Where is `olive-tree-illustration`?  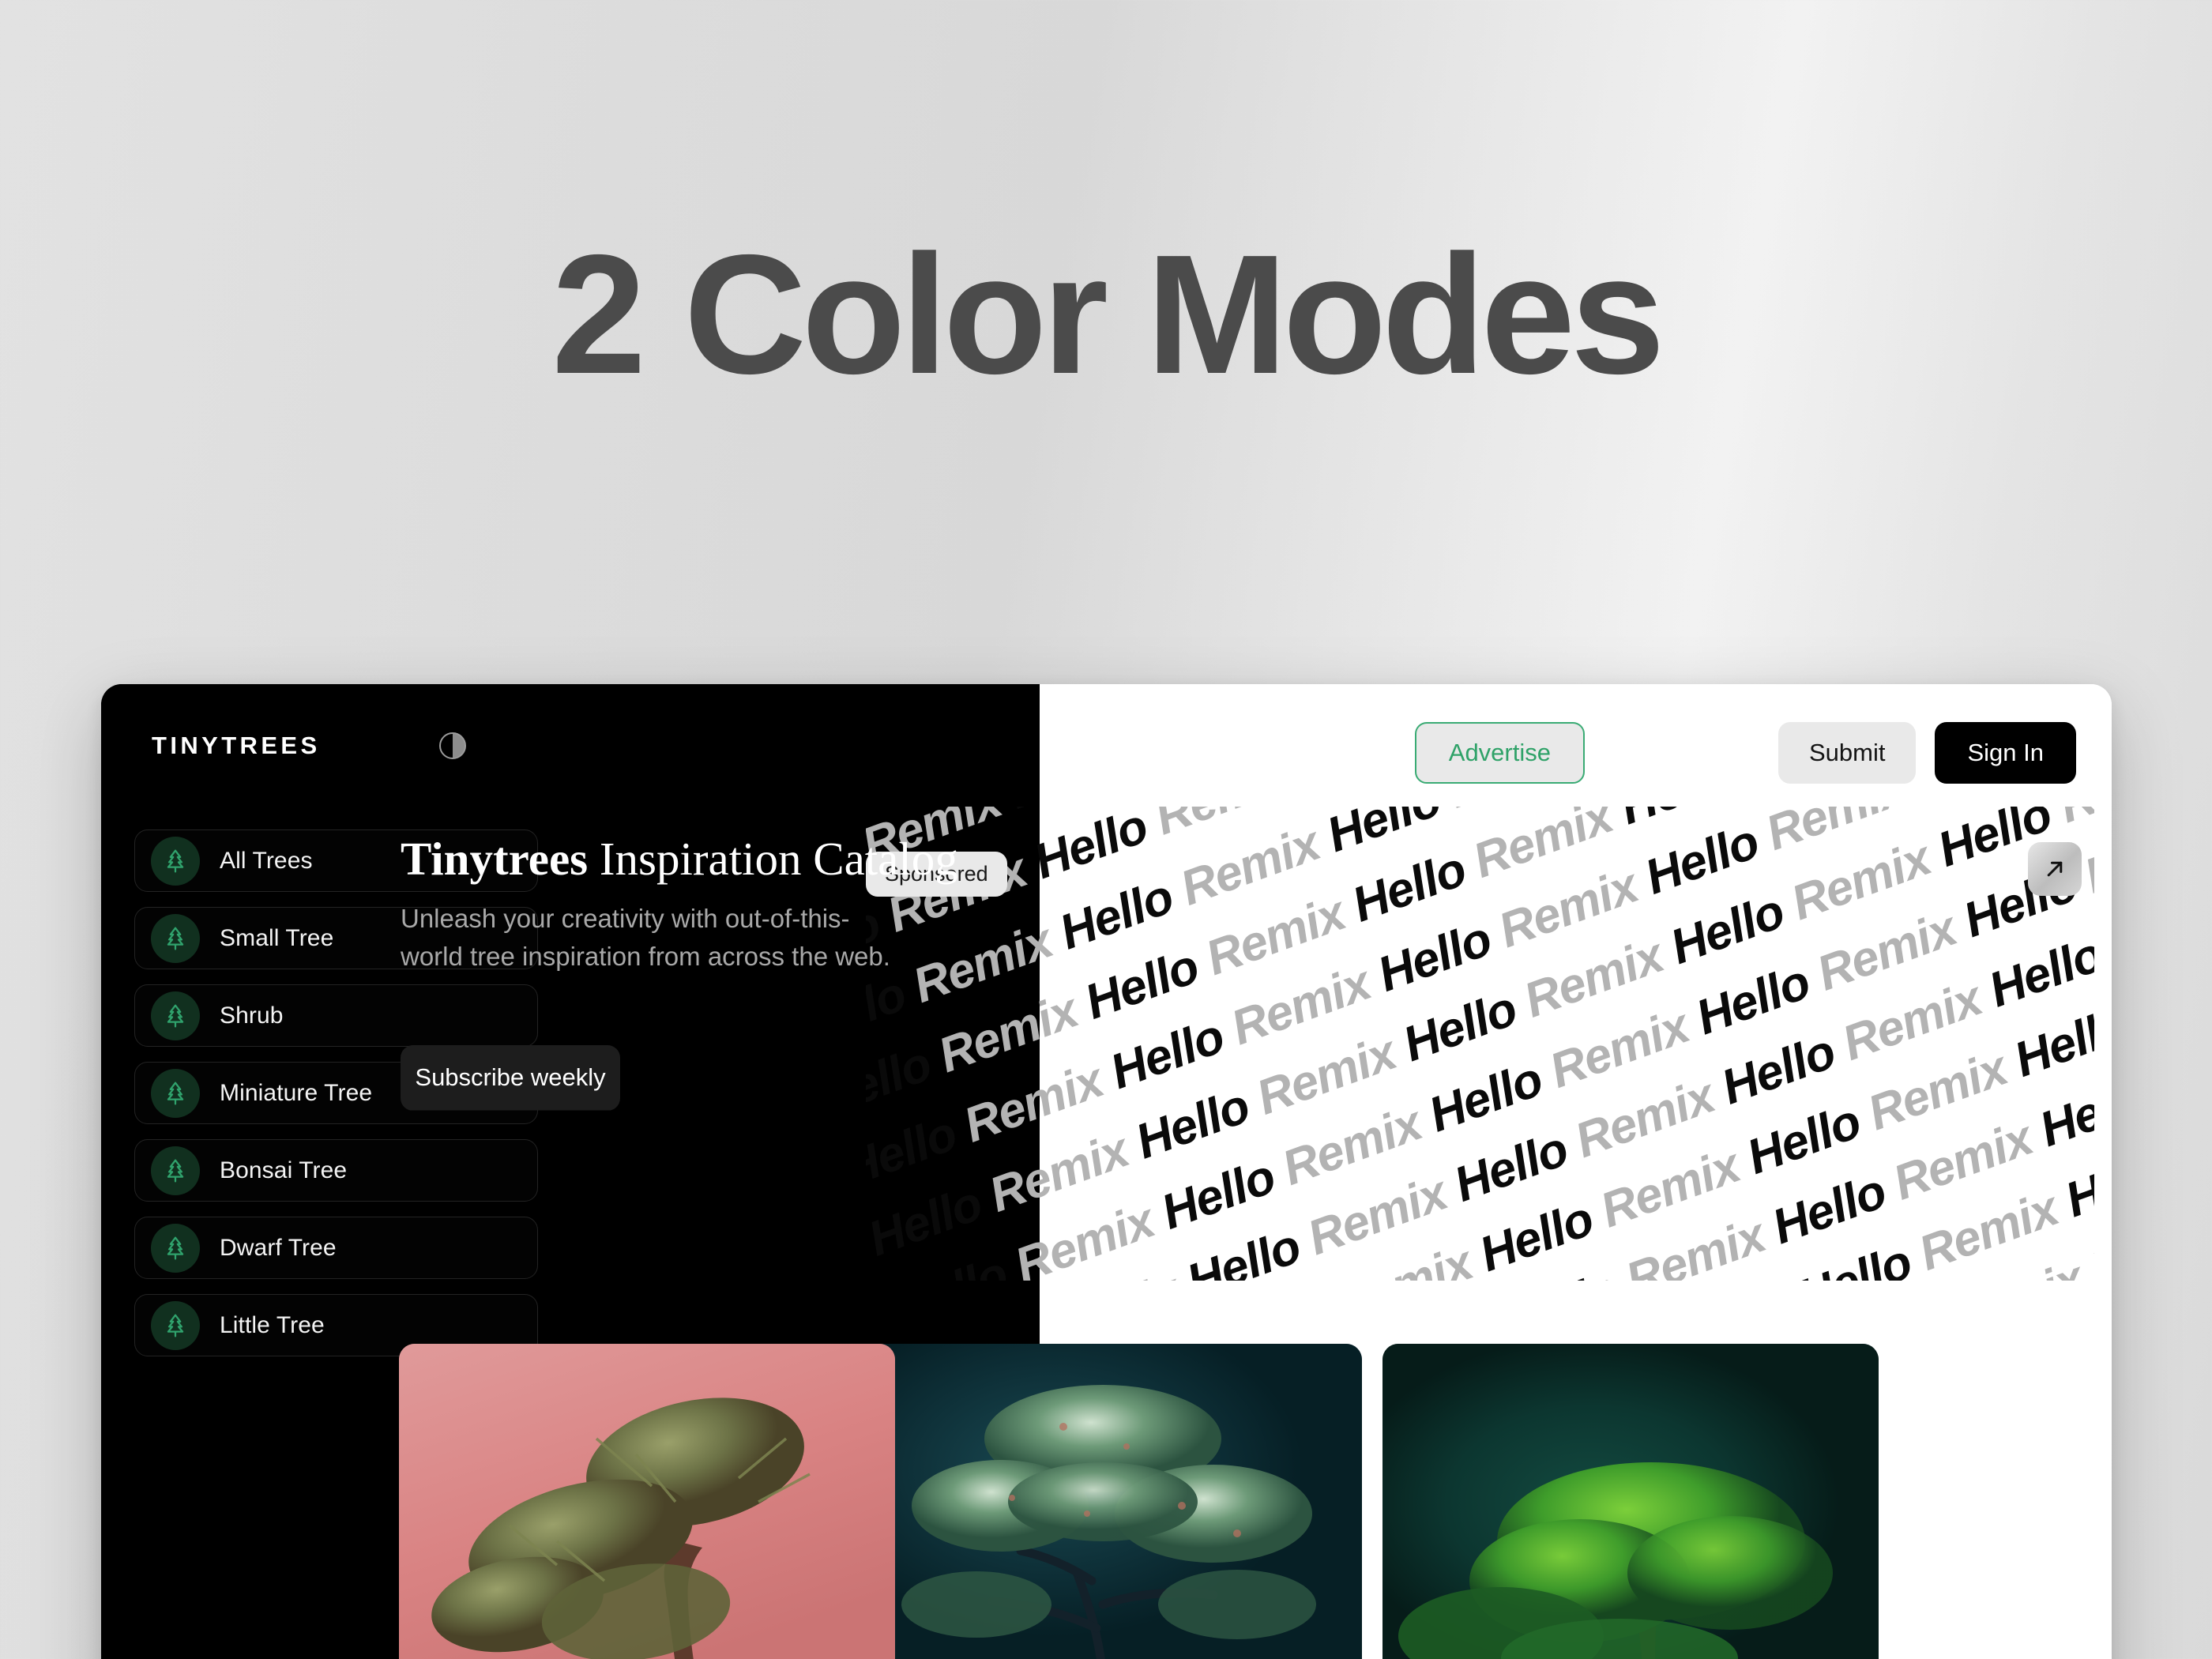 olive-tree-illustration is located at coordinates (647, 1502).